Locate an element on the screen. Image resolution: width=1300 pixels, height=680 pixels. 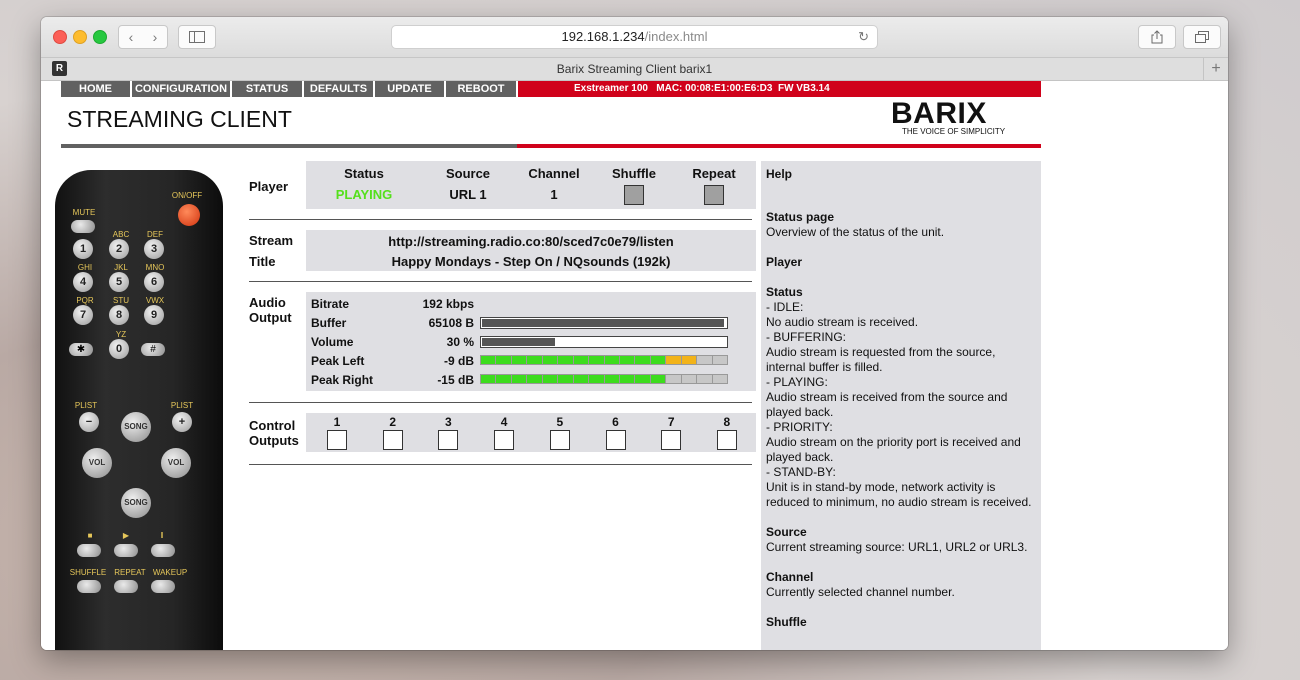
address-bar: 192.168.1.234/index.html ↻ is located at coordinates (634, 37).